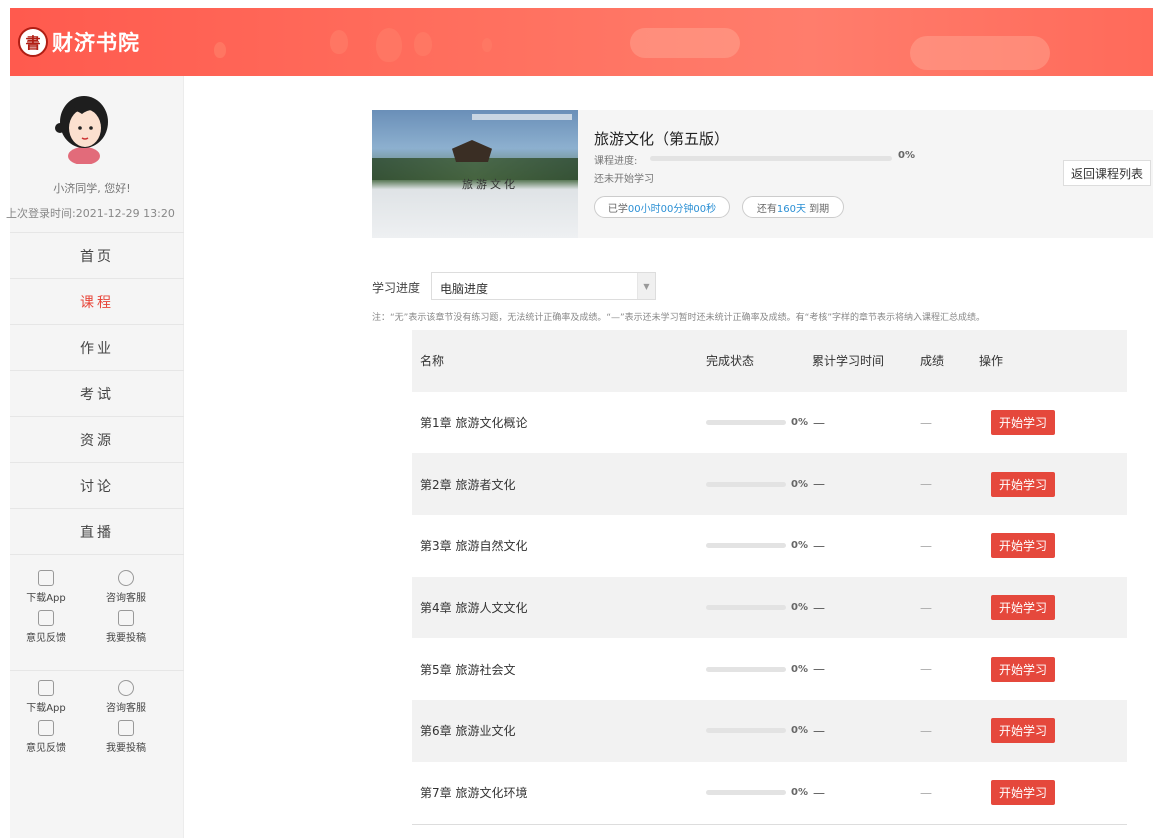 Image resolution: width=1153 pixels, height=838 pixels. Describe the element at coordinates (97, 486) in the screenshot. I see `sidebar-item-discussion: 讨论` at that location.